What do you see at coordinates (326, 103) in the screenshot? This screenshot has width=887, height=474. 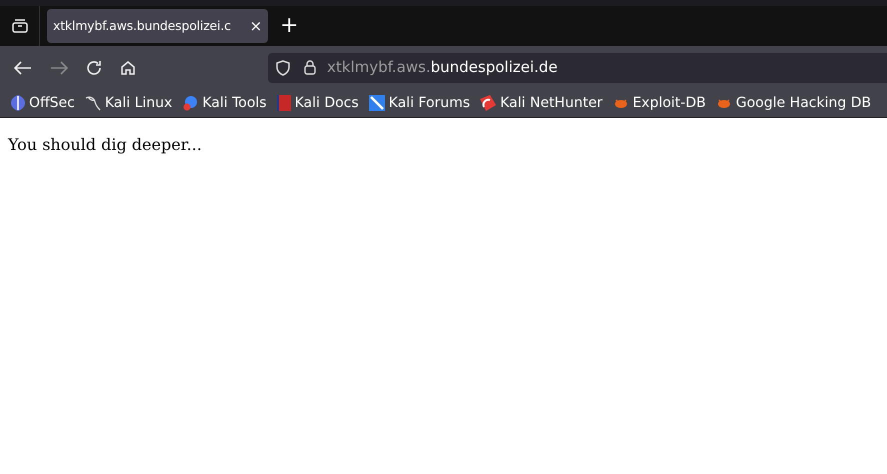 I see `bookmark-link: Kali Docs` at bounding box center [326, 103].